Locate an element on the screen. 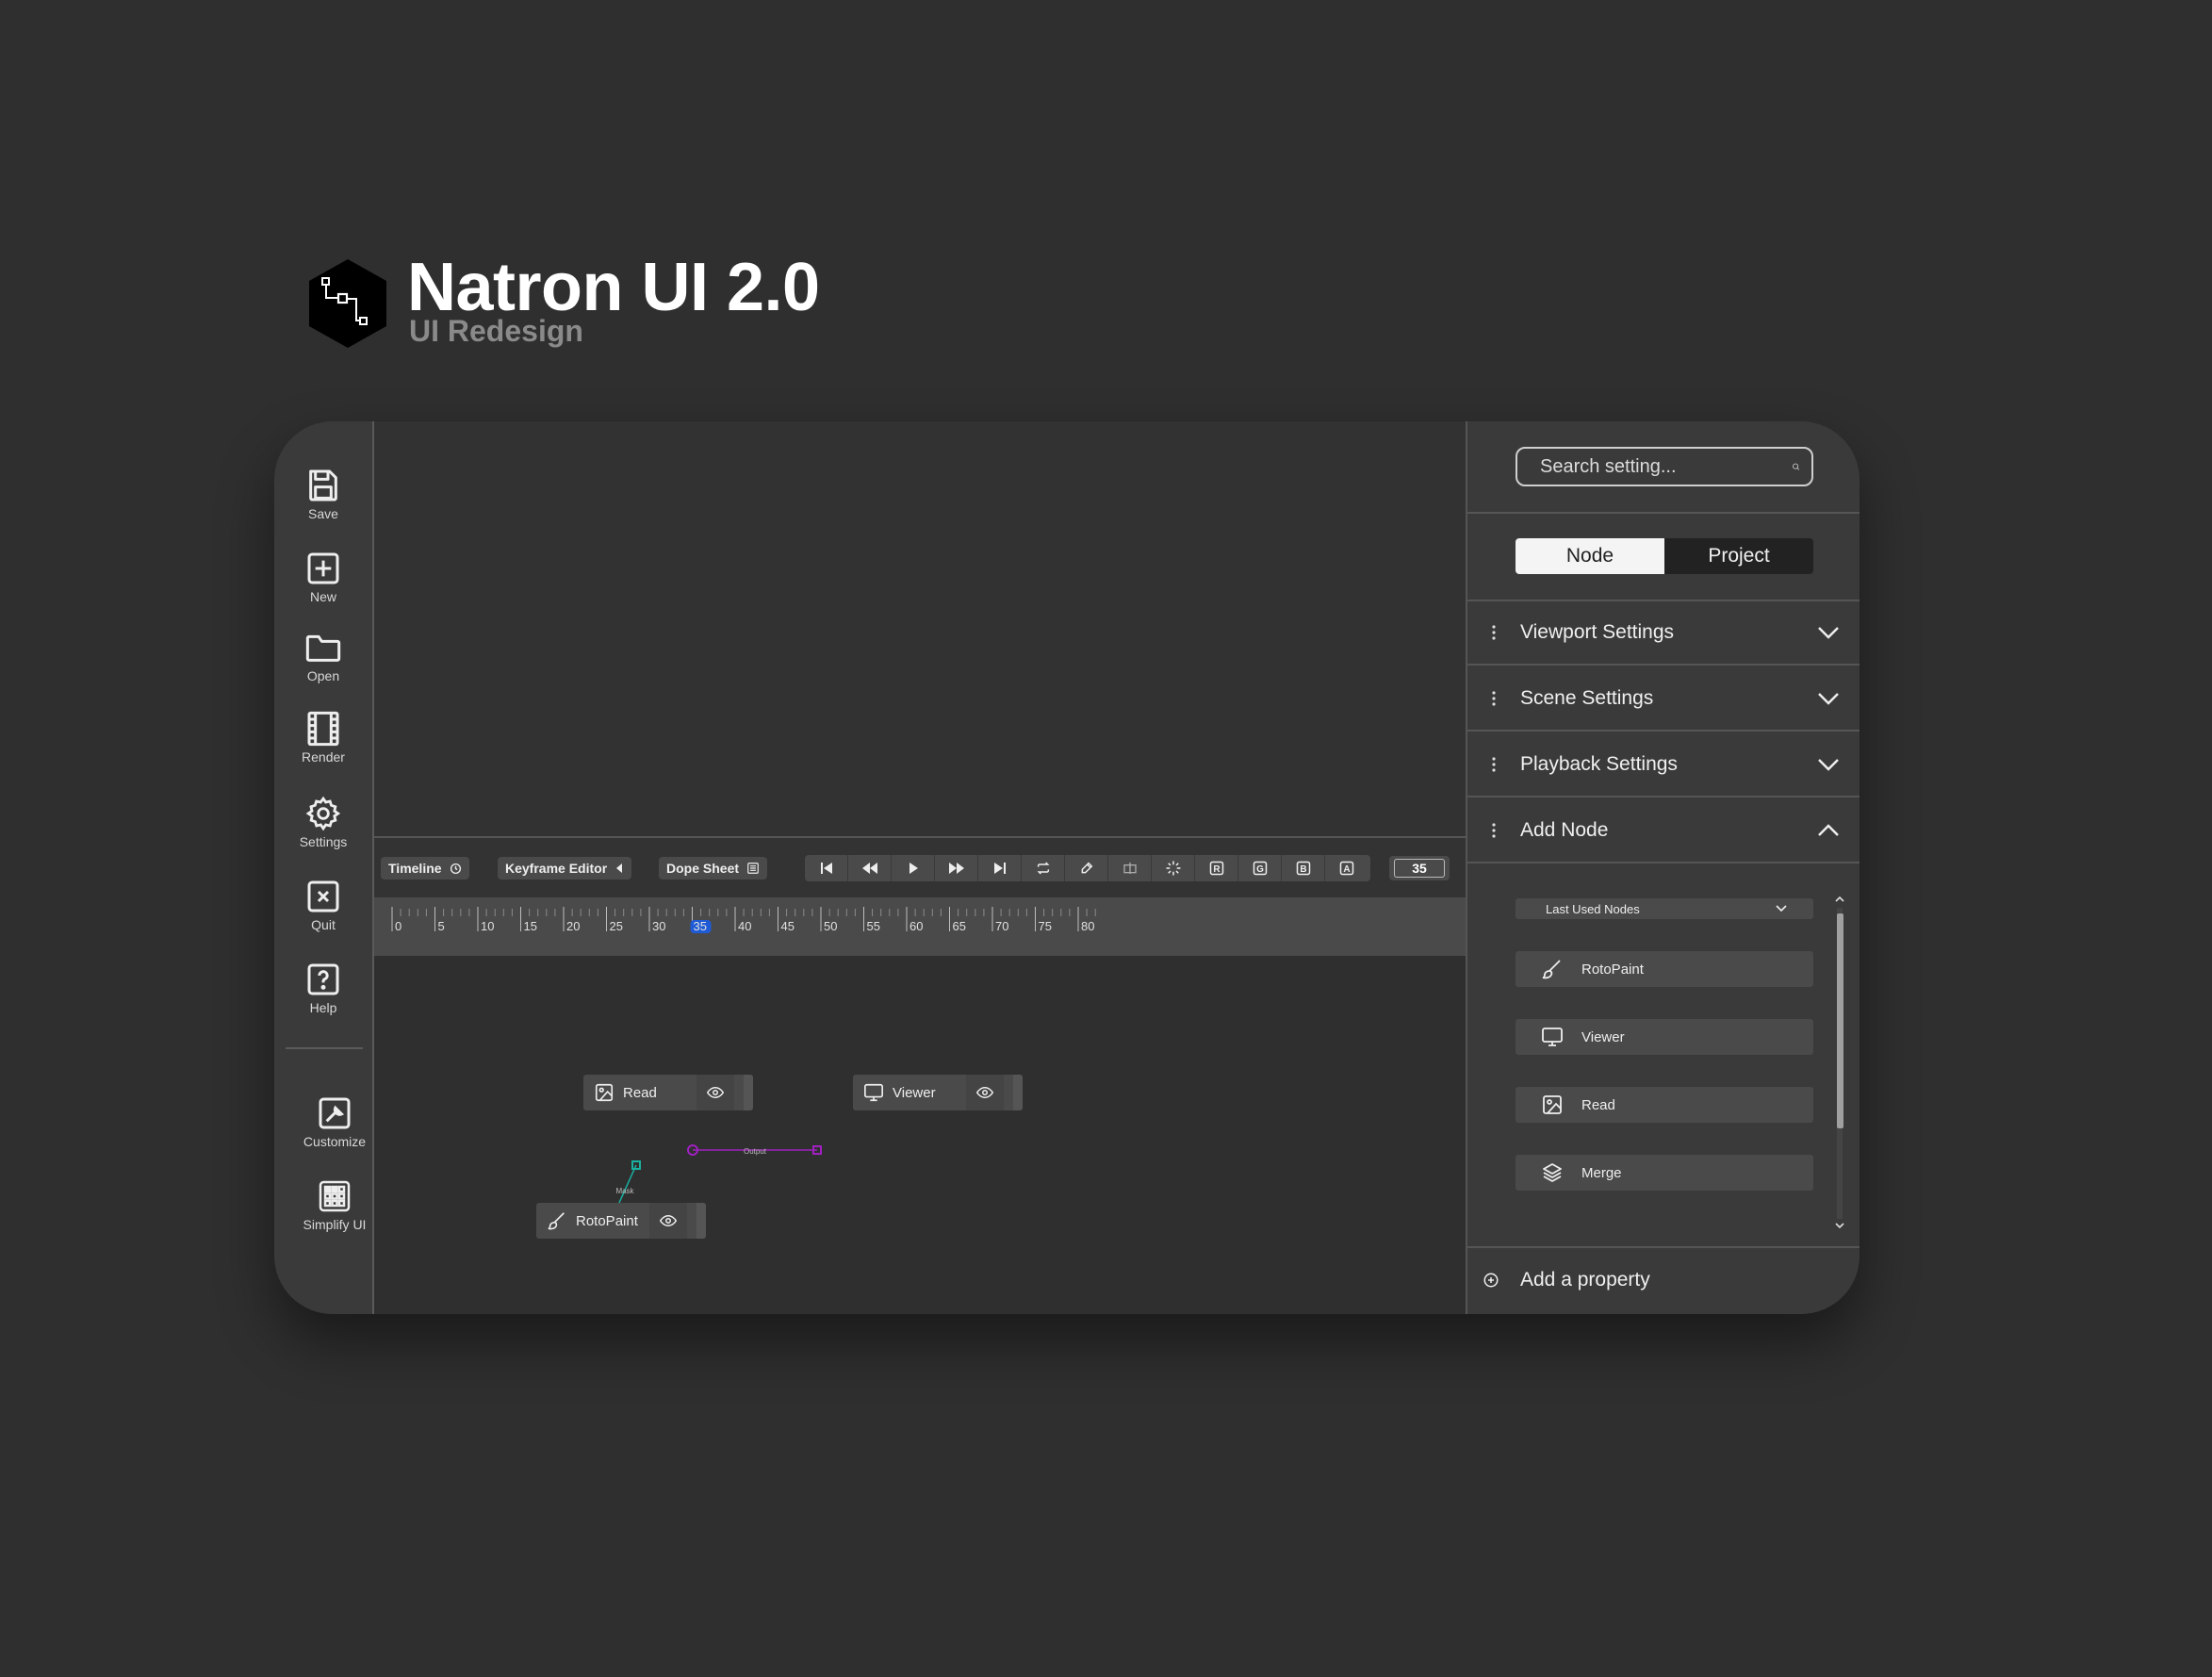  jump-end-button is located at coordinates (1000, 868).